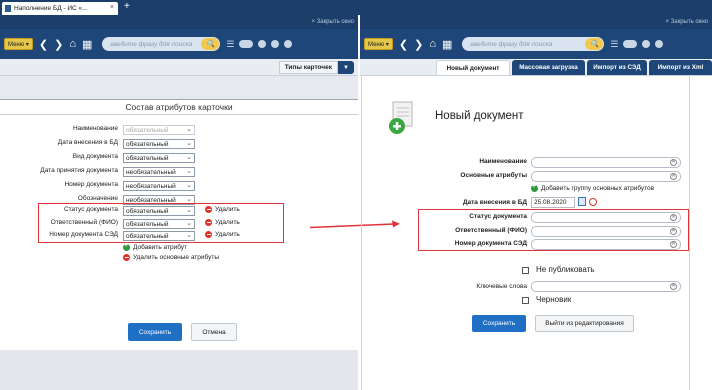 This screenshot has height=390, width=712. What do you see at coordinates (127, 6) in the screenshot?
I see `new-tab-button: +` at bounding box center [127, 6].